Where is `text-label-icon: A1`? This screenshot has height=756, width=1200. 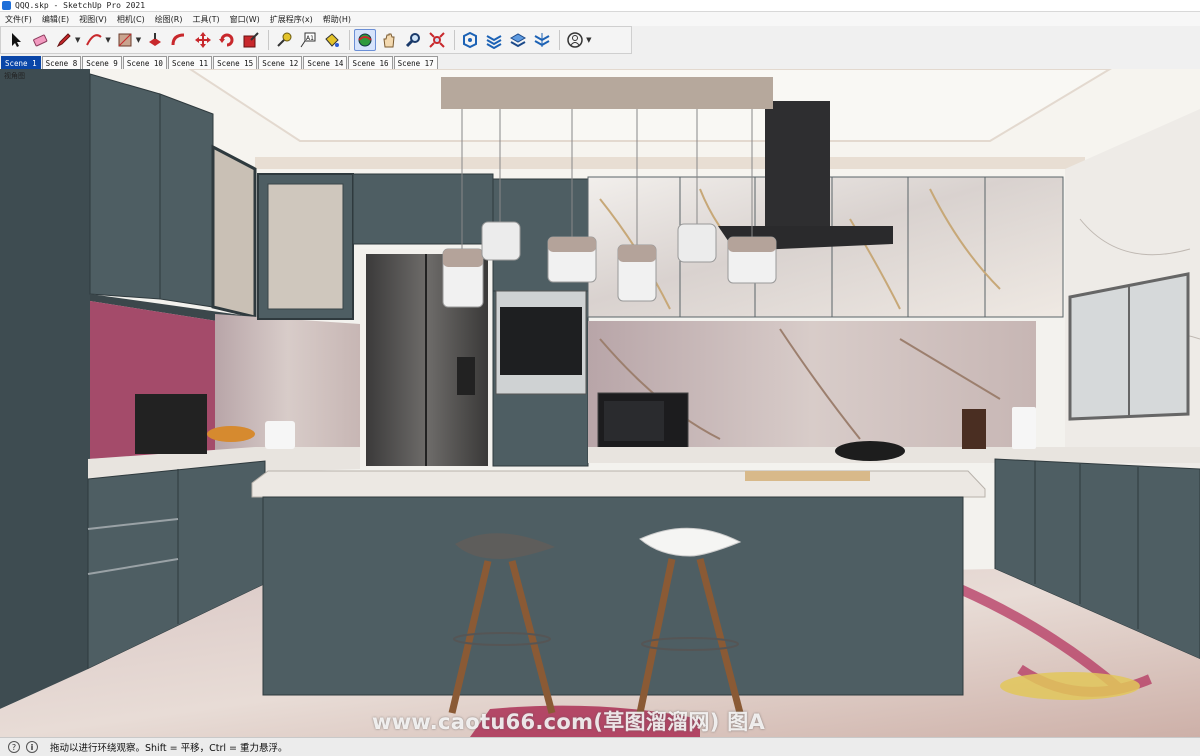 text-label-icon: A1 is located at coordinates (308, 40).